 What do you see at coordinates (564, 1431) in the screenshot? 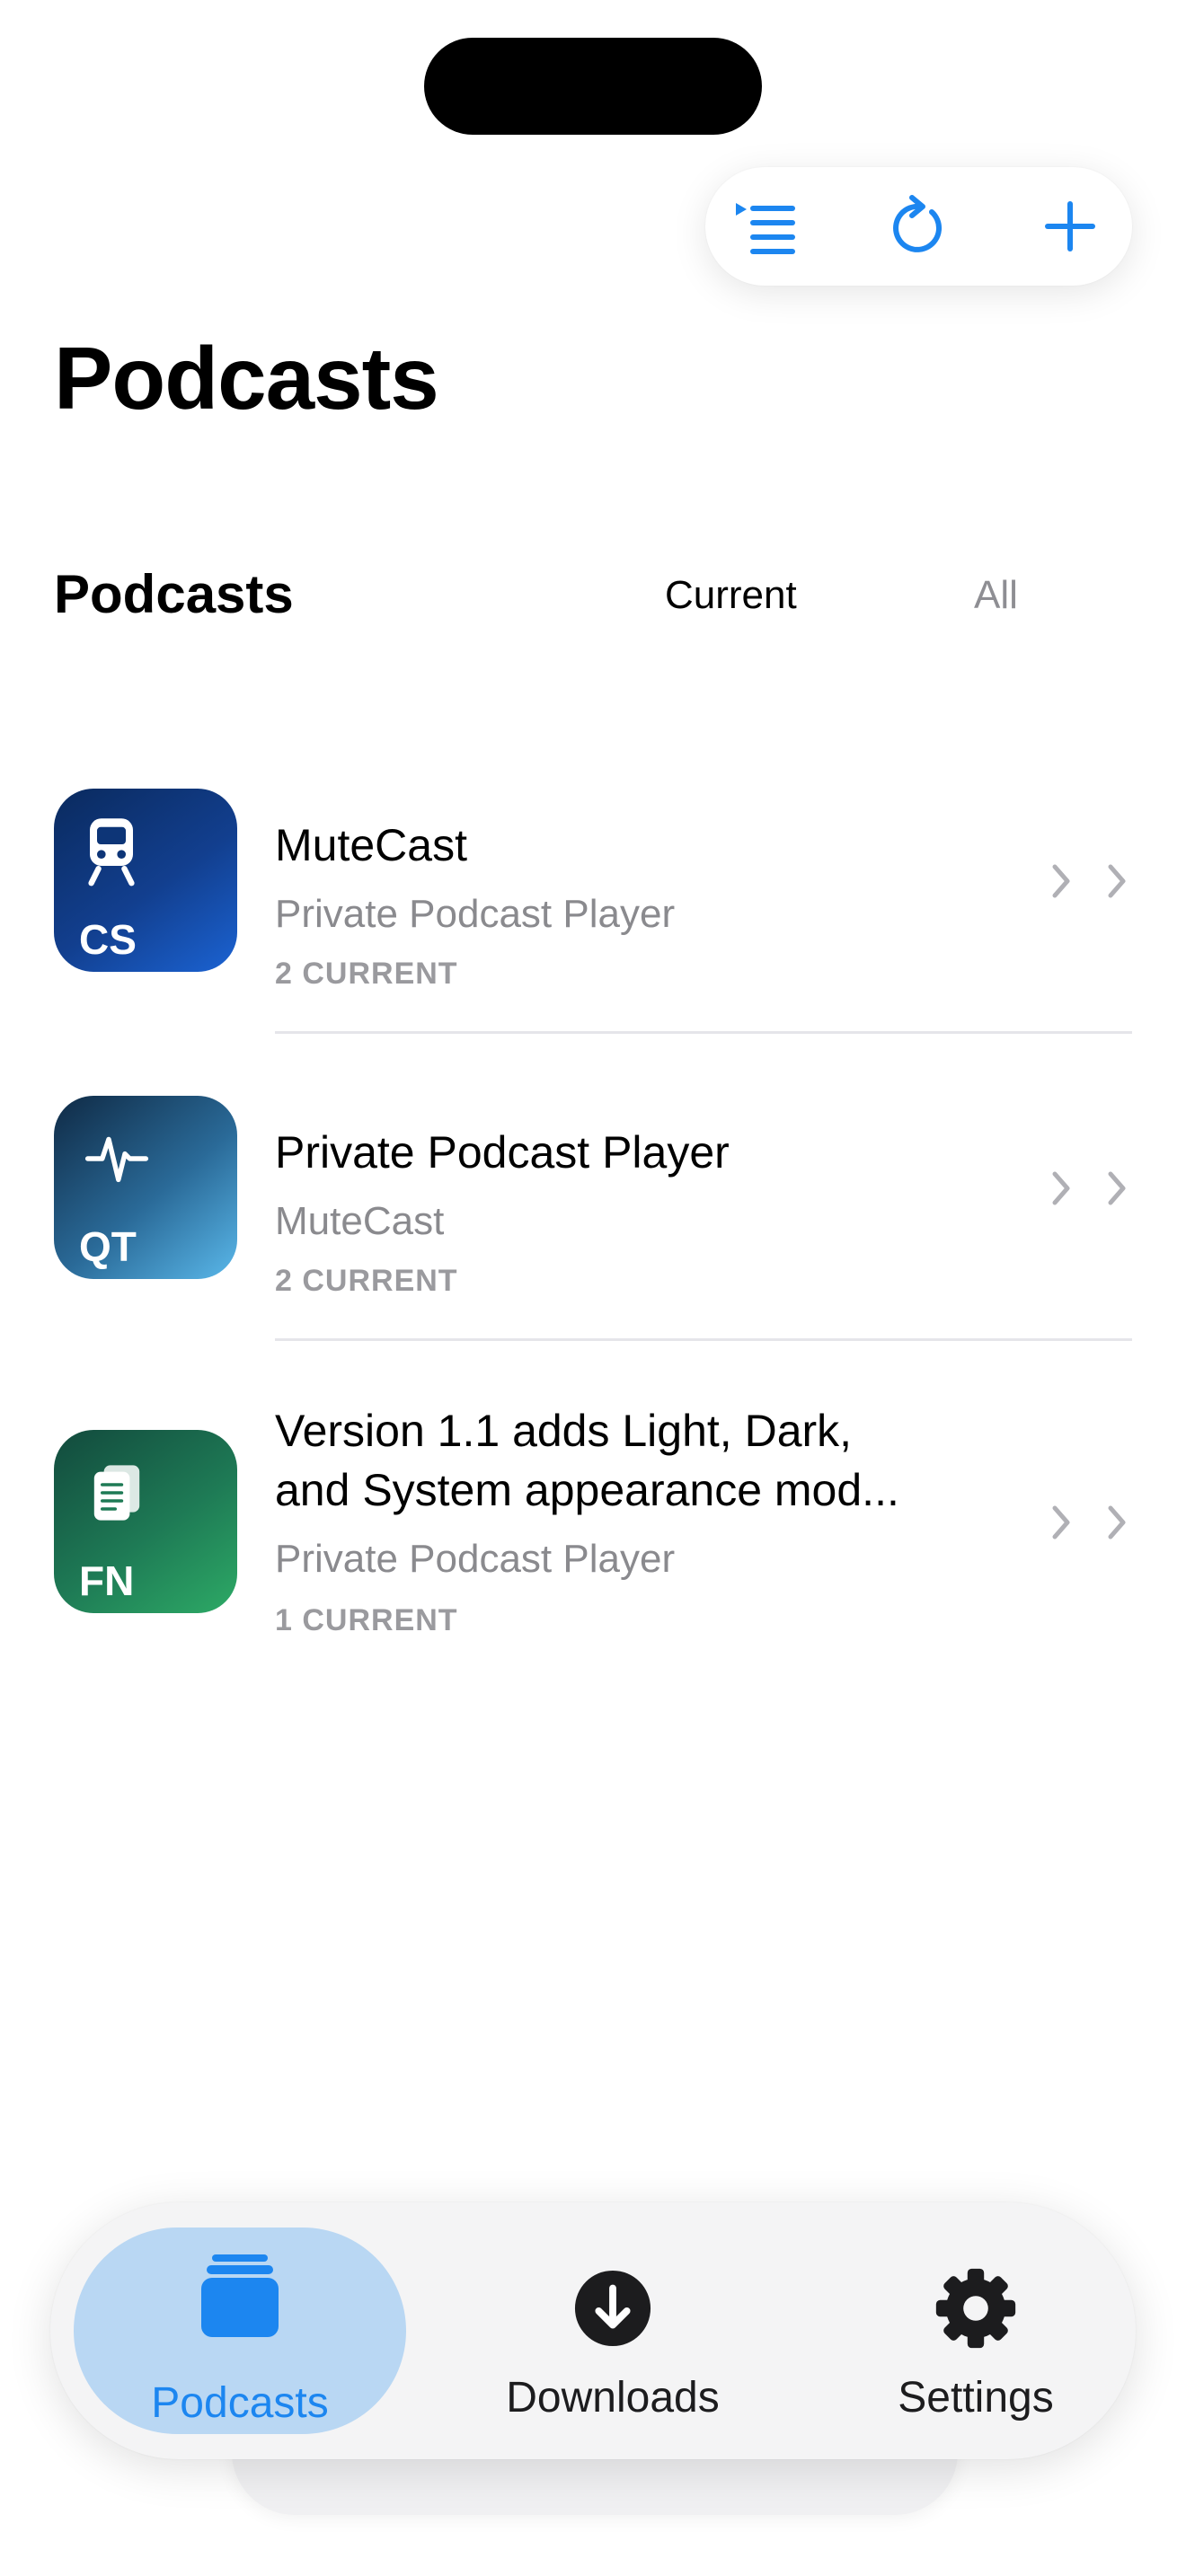
I see `podcast-title-line1: Version 1.1 adds Light, Dark,` at bounding box center [564, 1431].